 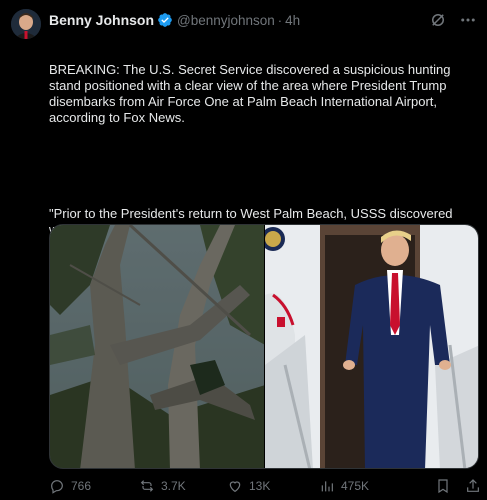 I want to click on reply-button: 766, so click(x=94, y=486).